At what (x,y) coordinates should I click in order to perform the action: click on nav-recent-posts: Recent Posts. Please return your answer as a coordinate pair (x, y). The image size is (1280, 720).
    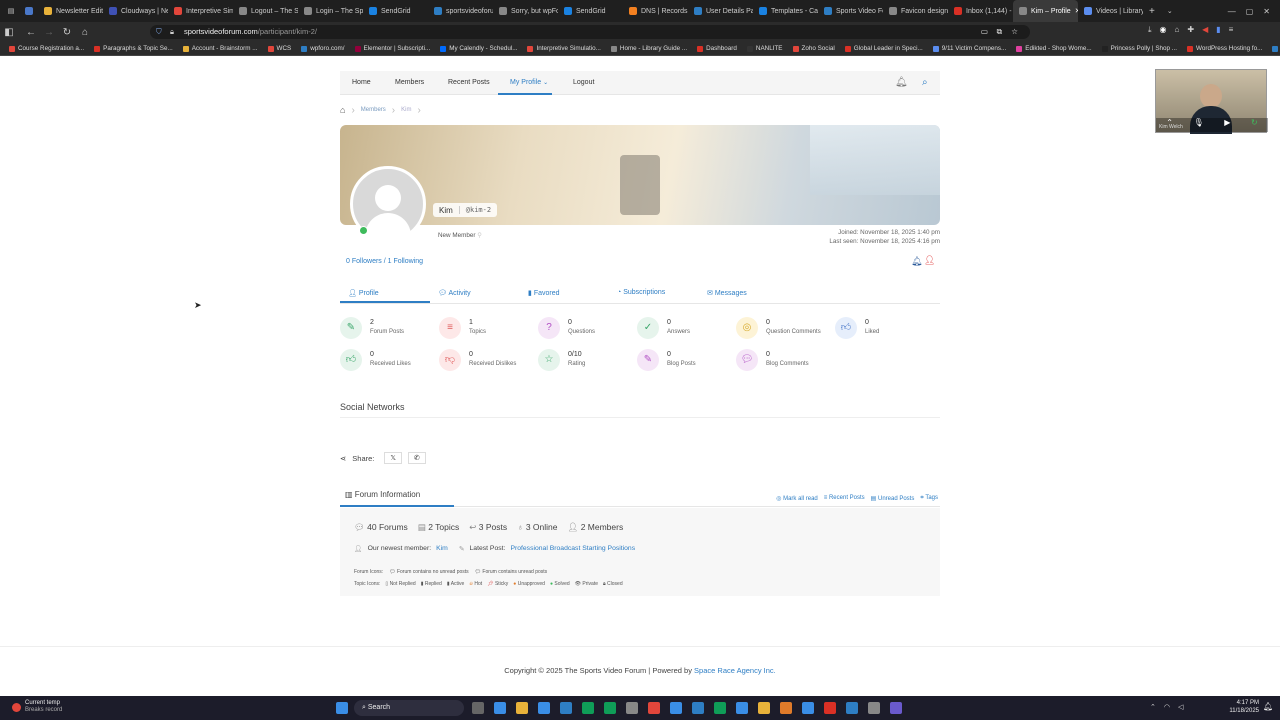
    Looking at the image, I should click on (469, 83).